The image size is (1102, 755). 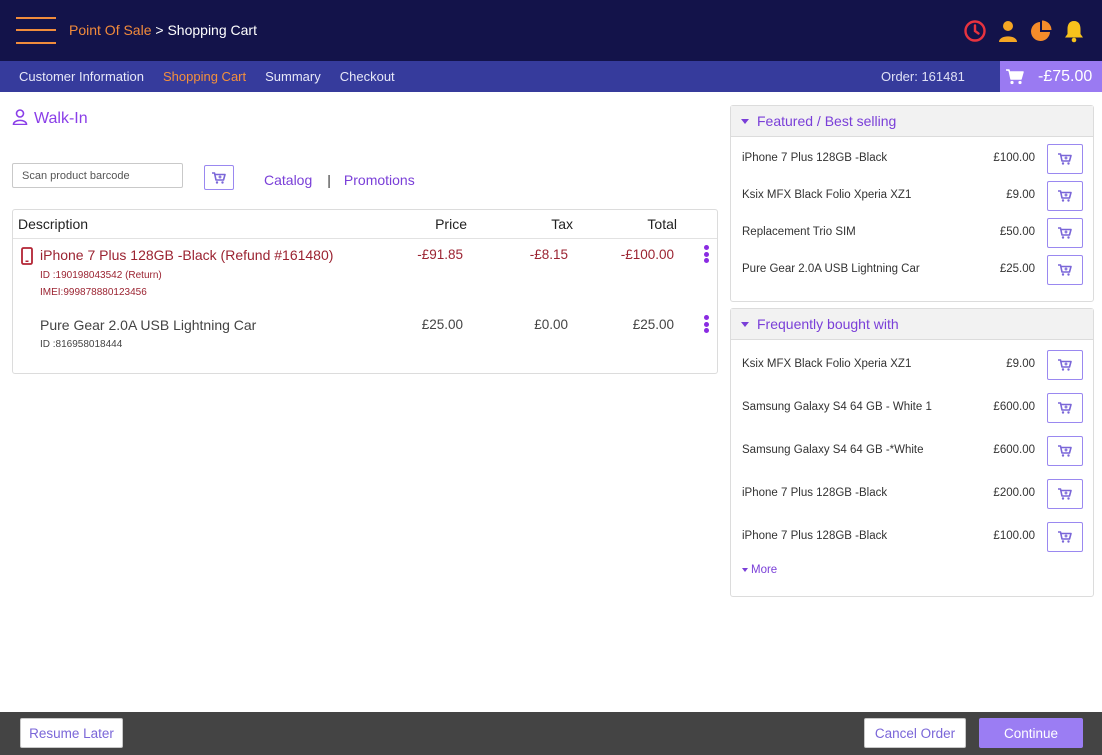 What do you see at coordinates (551, 324) in the screenshot?
I see `item-tax: £0.00` at bounding box center [551, 324].